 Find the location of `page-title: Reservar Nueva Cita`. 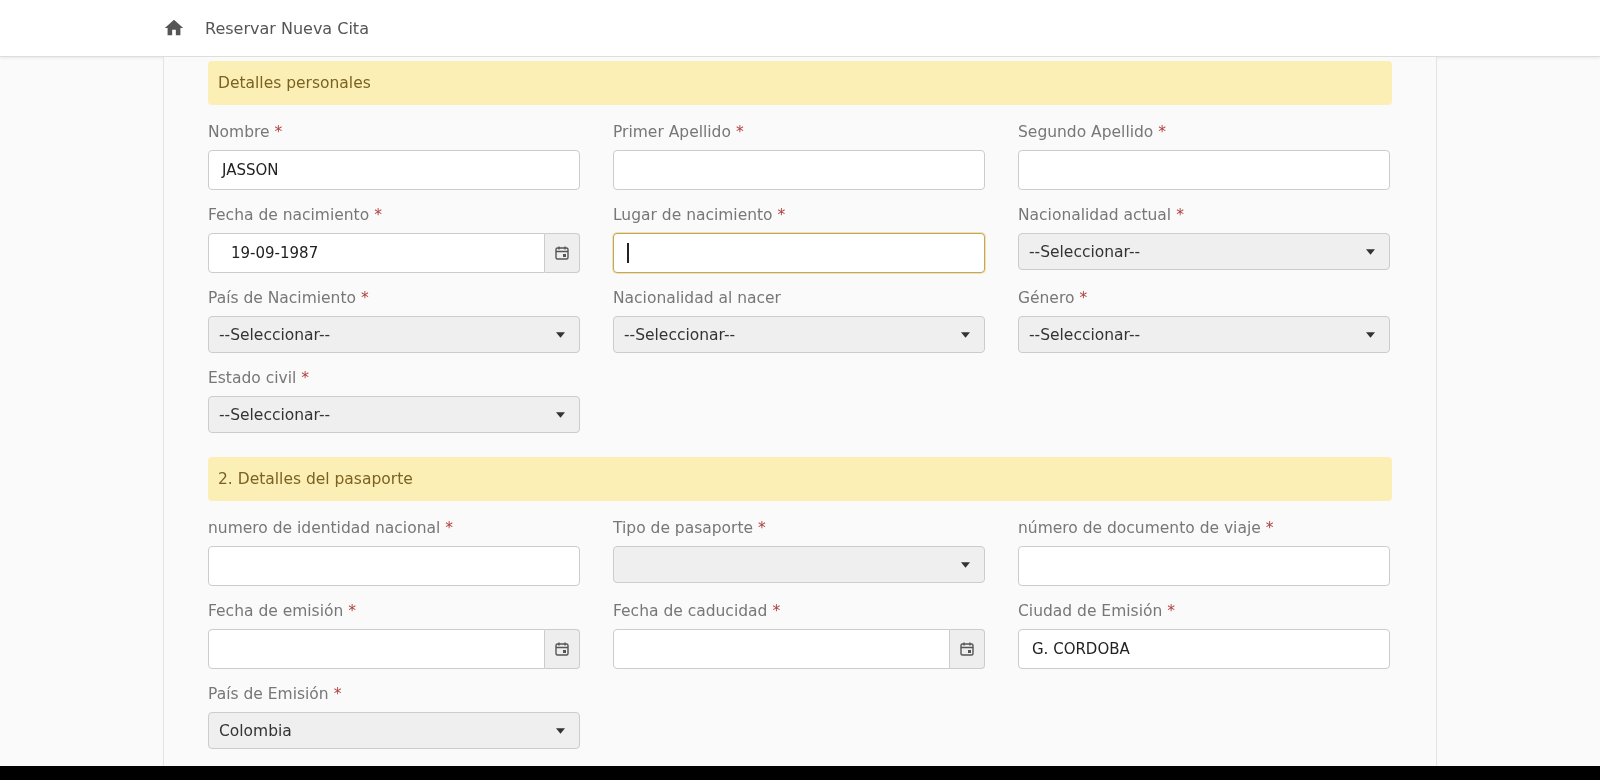

page-title: Reservar Nueva Cita is located at coordinates (287, 28).